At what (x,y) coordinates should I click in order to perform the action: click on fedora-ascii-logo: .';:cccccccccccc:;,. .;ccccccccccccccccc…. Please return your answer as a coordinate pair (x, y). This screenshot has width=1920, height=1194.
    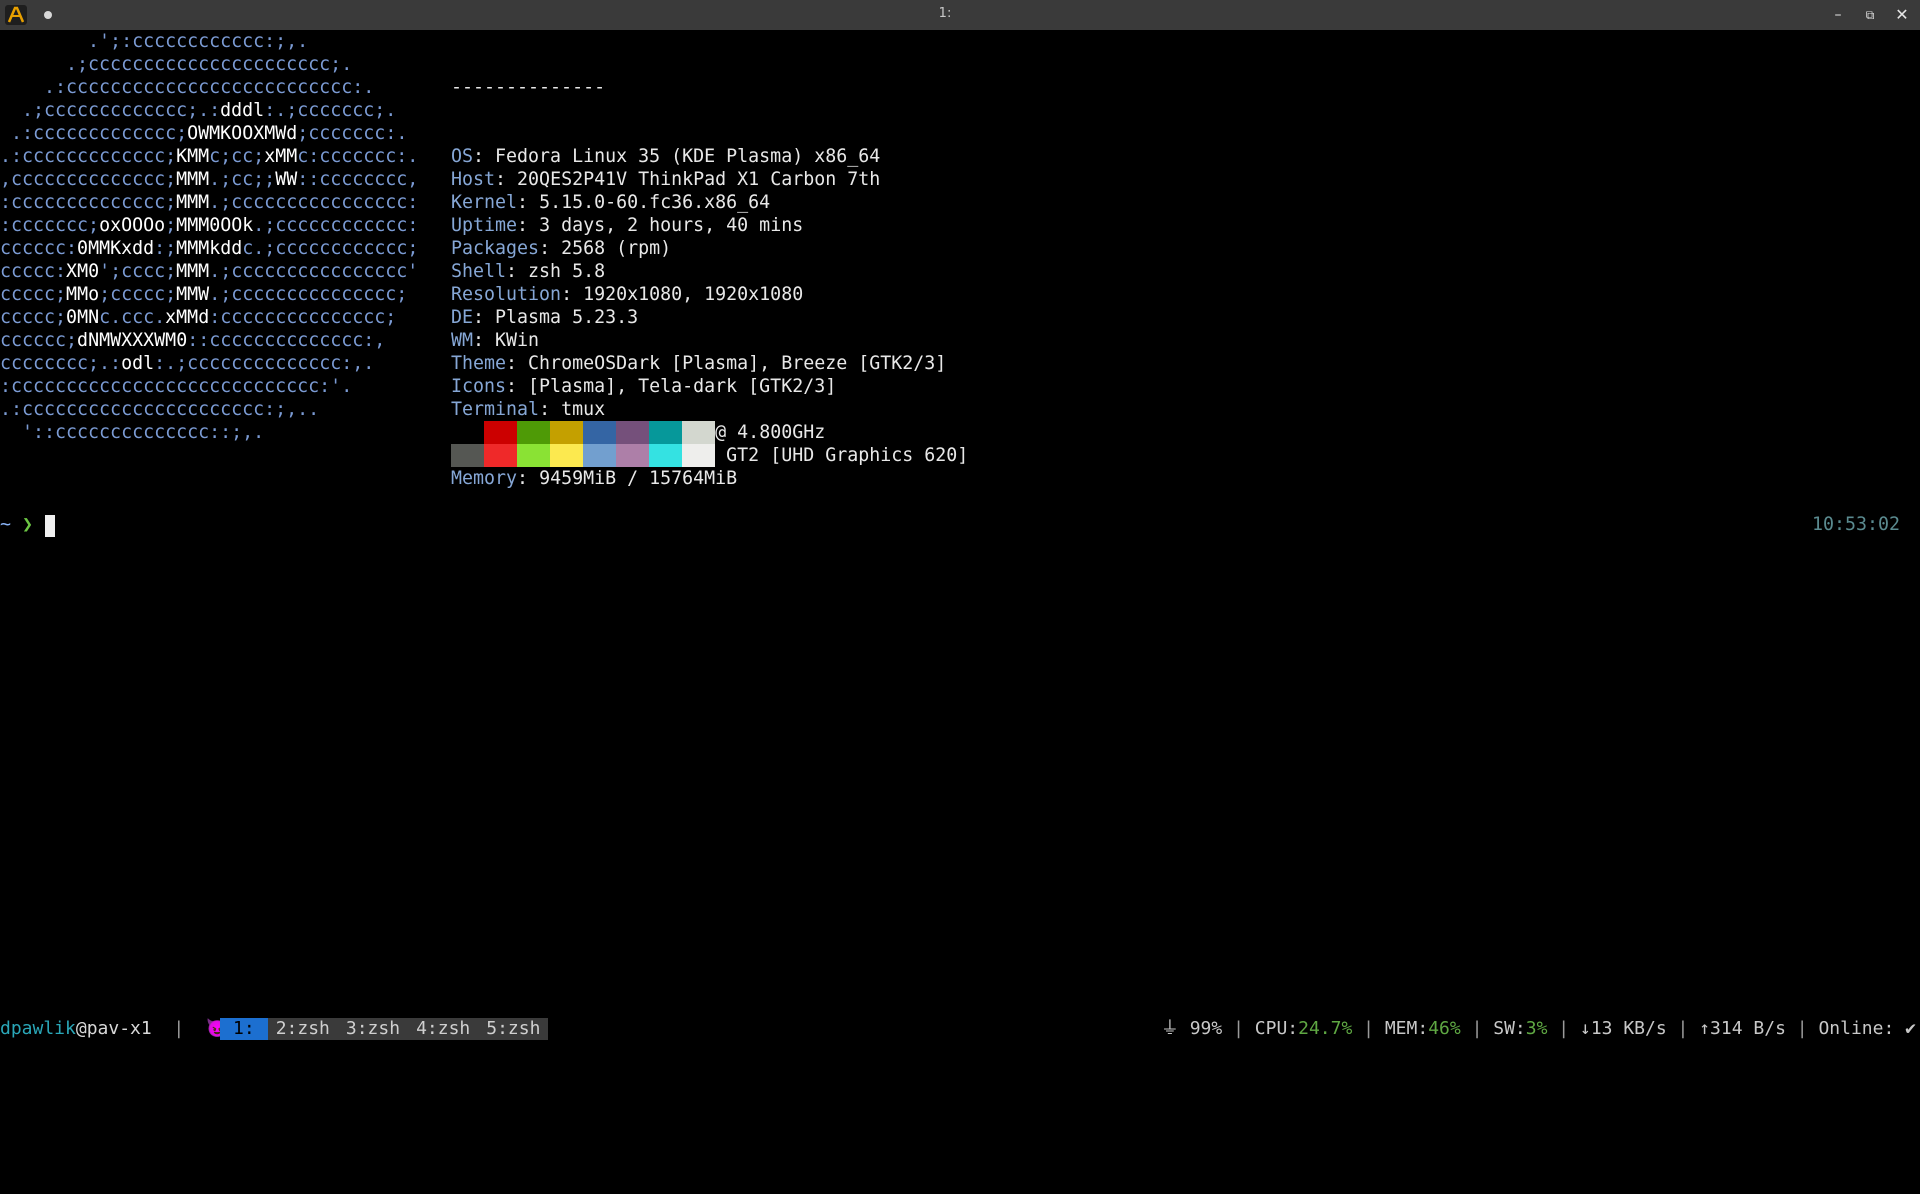
    Looking at the image, I should click on (209, 237).